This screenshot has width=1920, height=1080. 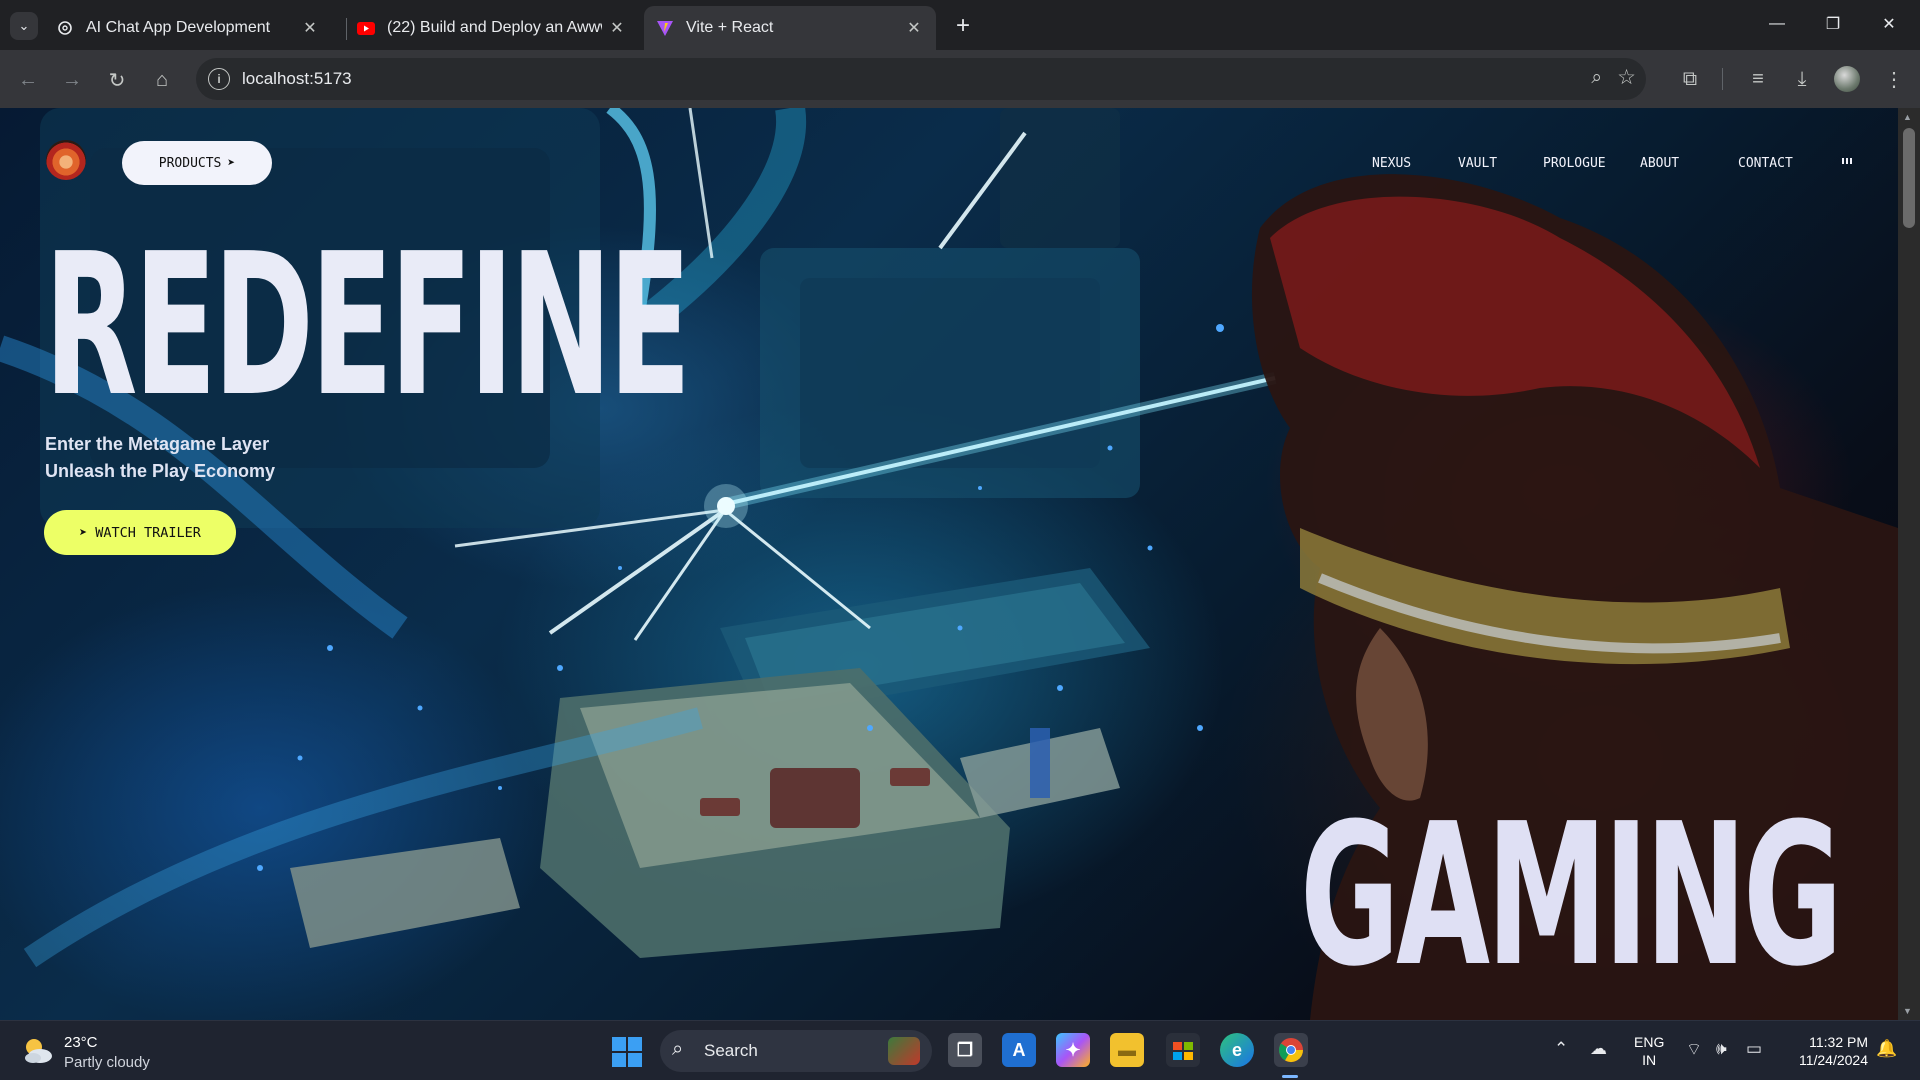 What do you see at coordinates (1907, 1011) in the screenshot?
I see `scroll-down-icon: ▼` at bounding box center [1907, 1011].